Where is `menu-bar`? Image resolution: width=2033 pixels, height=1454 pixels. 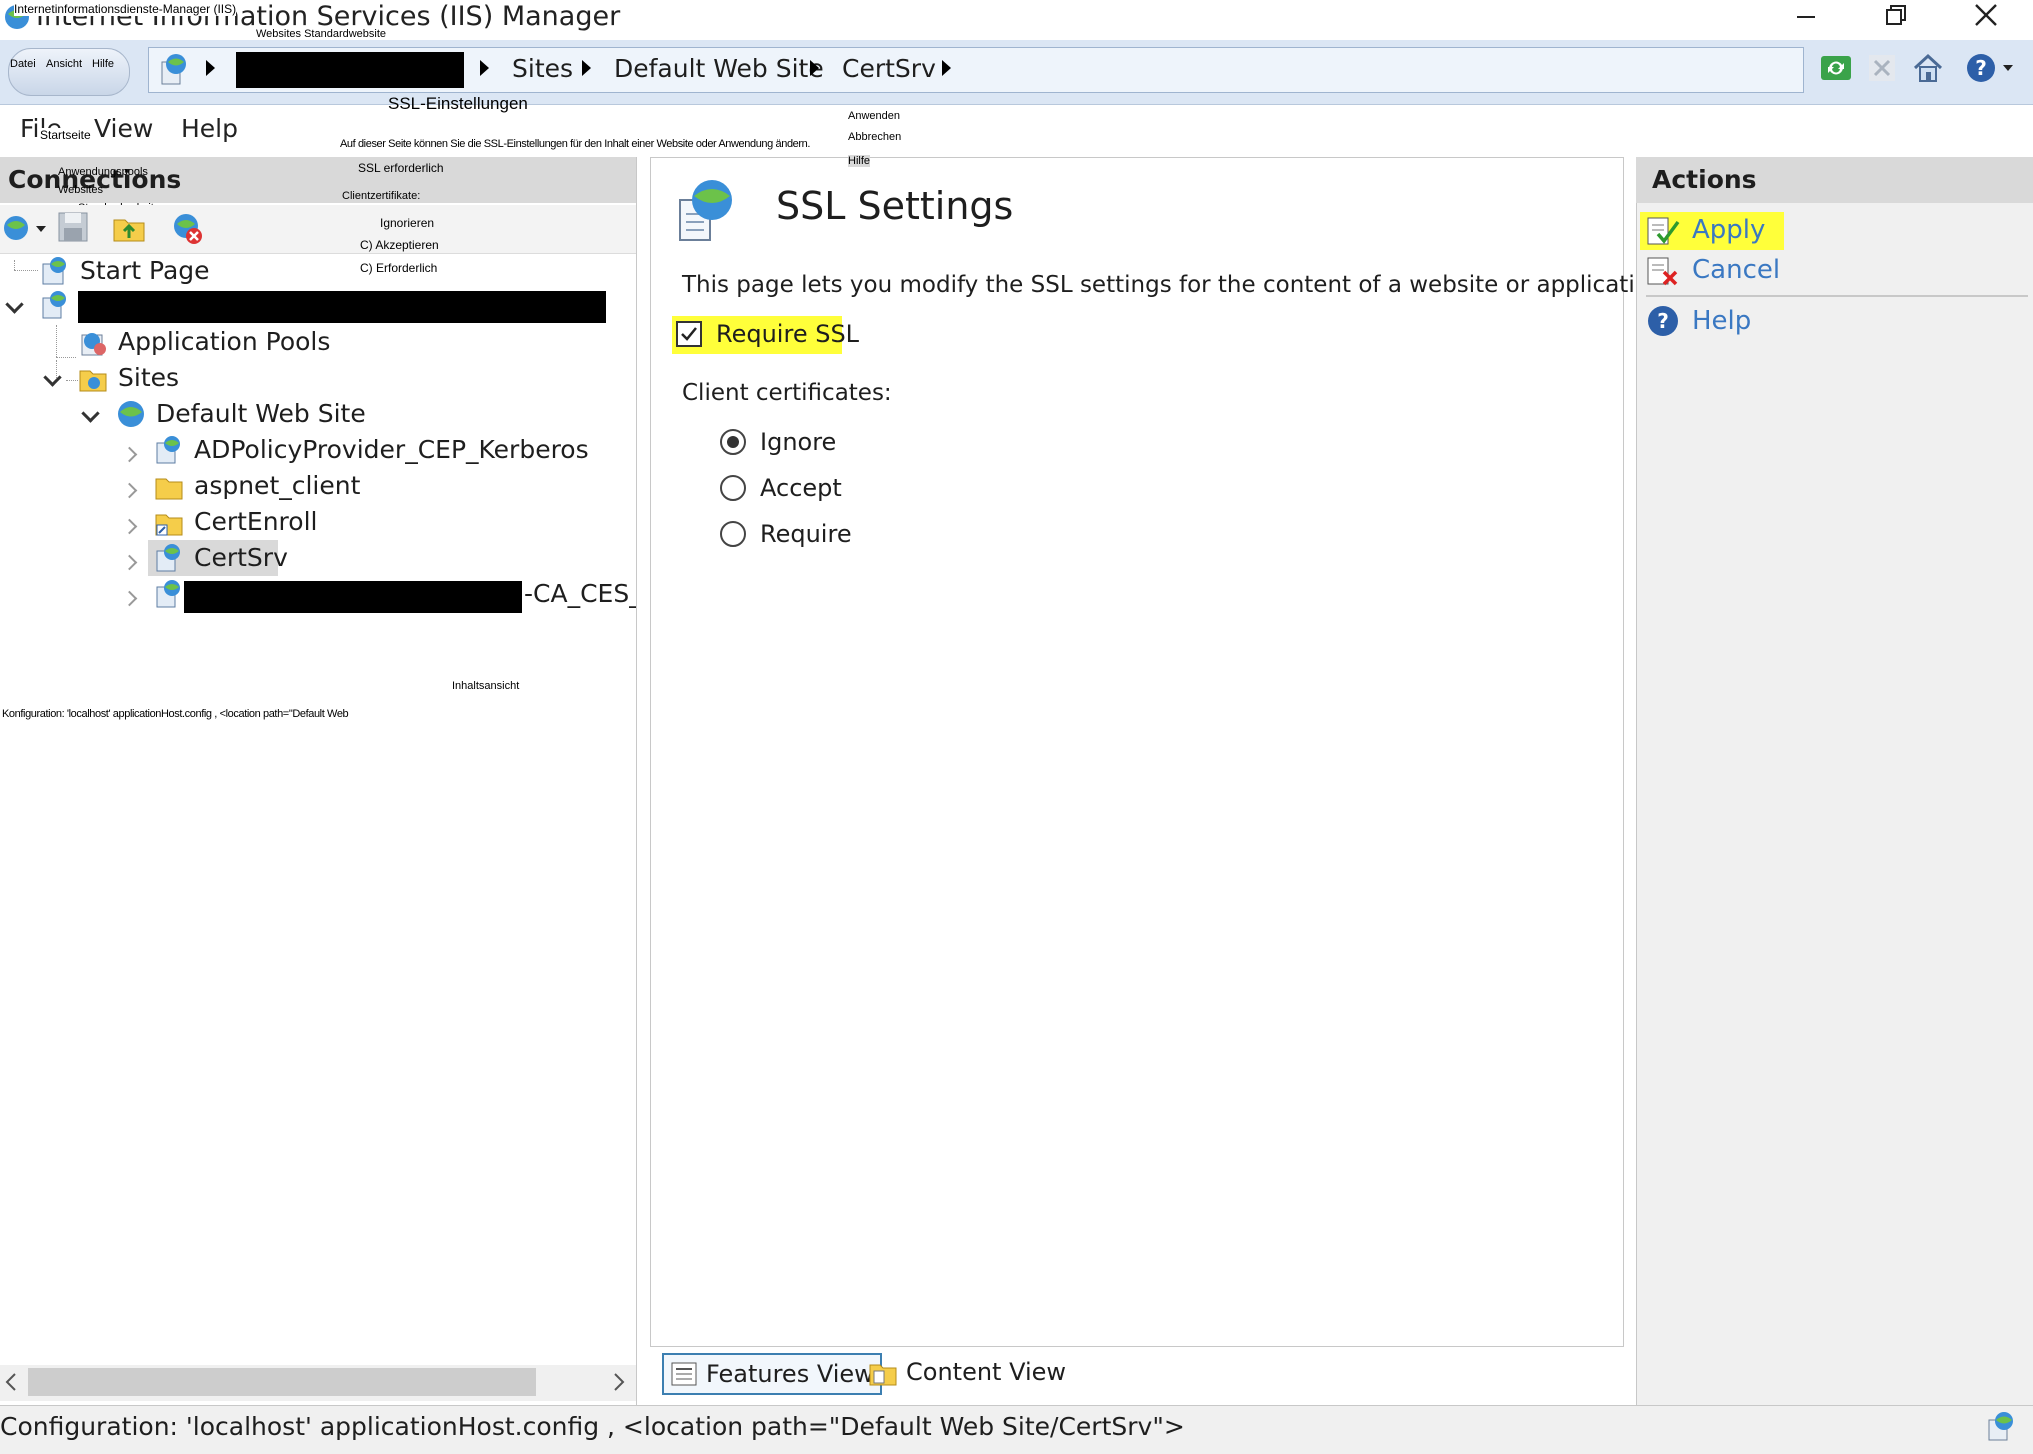
menu-bar is located at coordinates (1016, 130).